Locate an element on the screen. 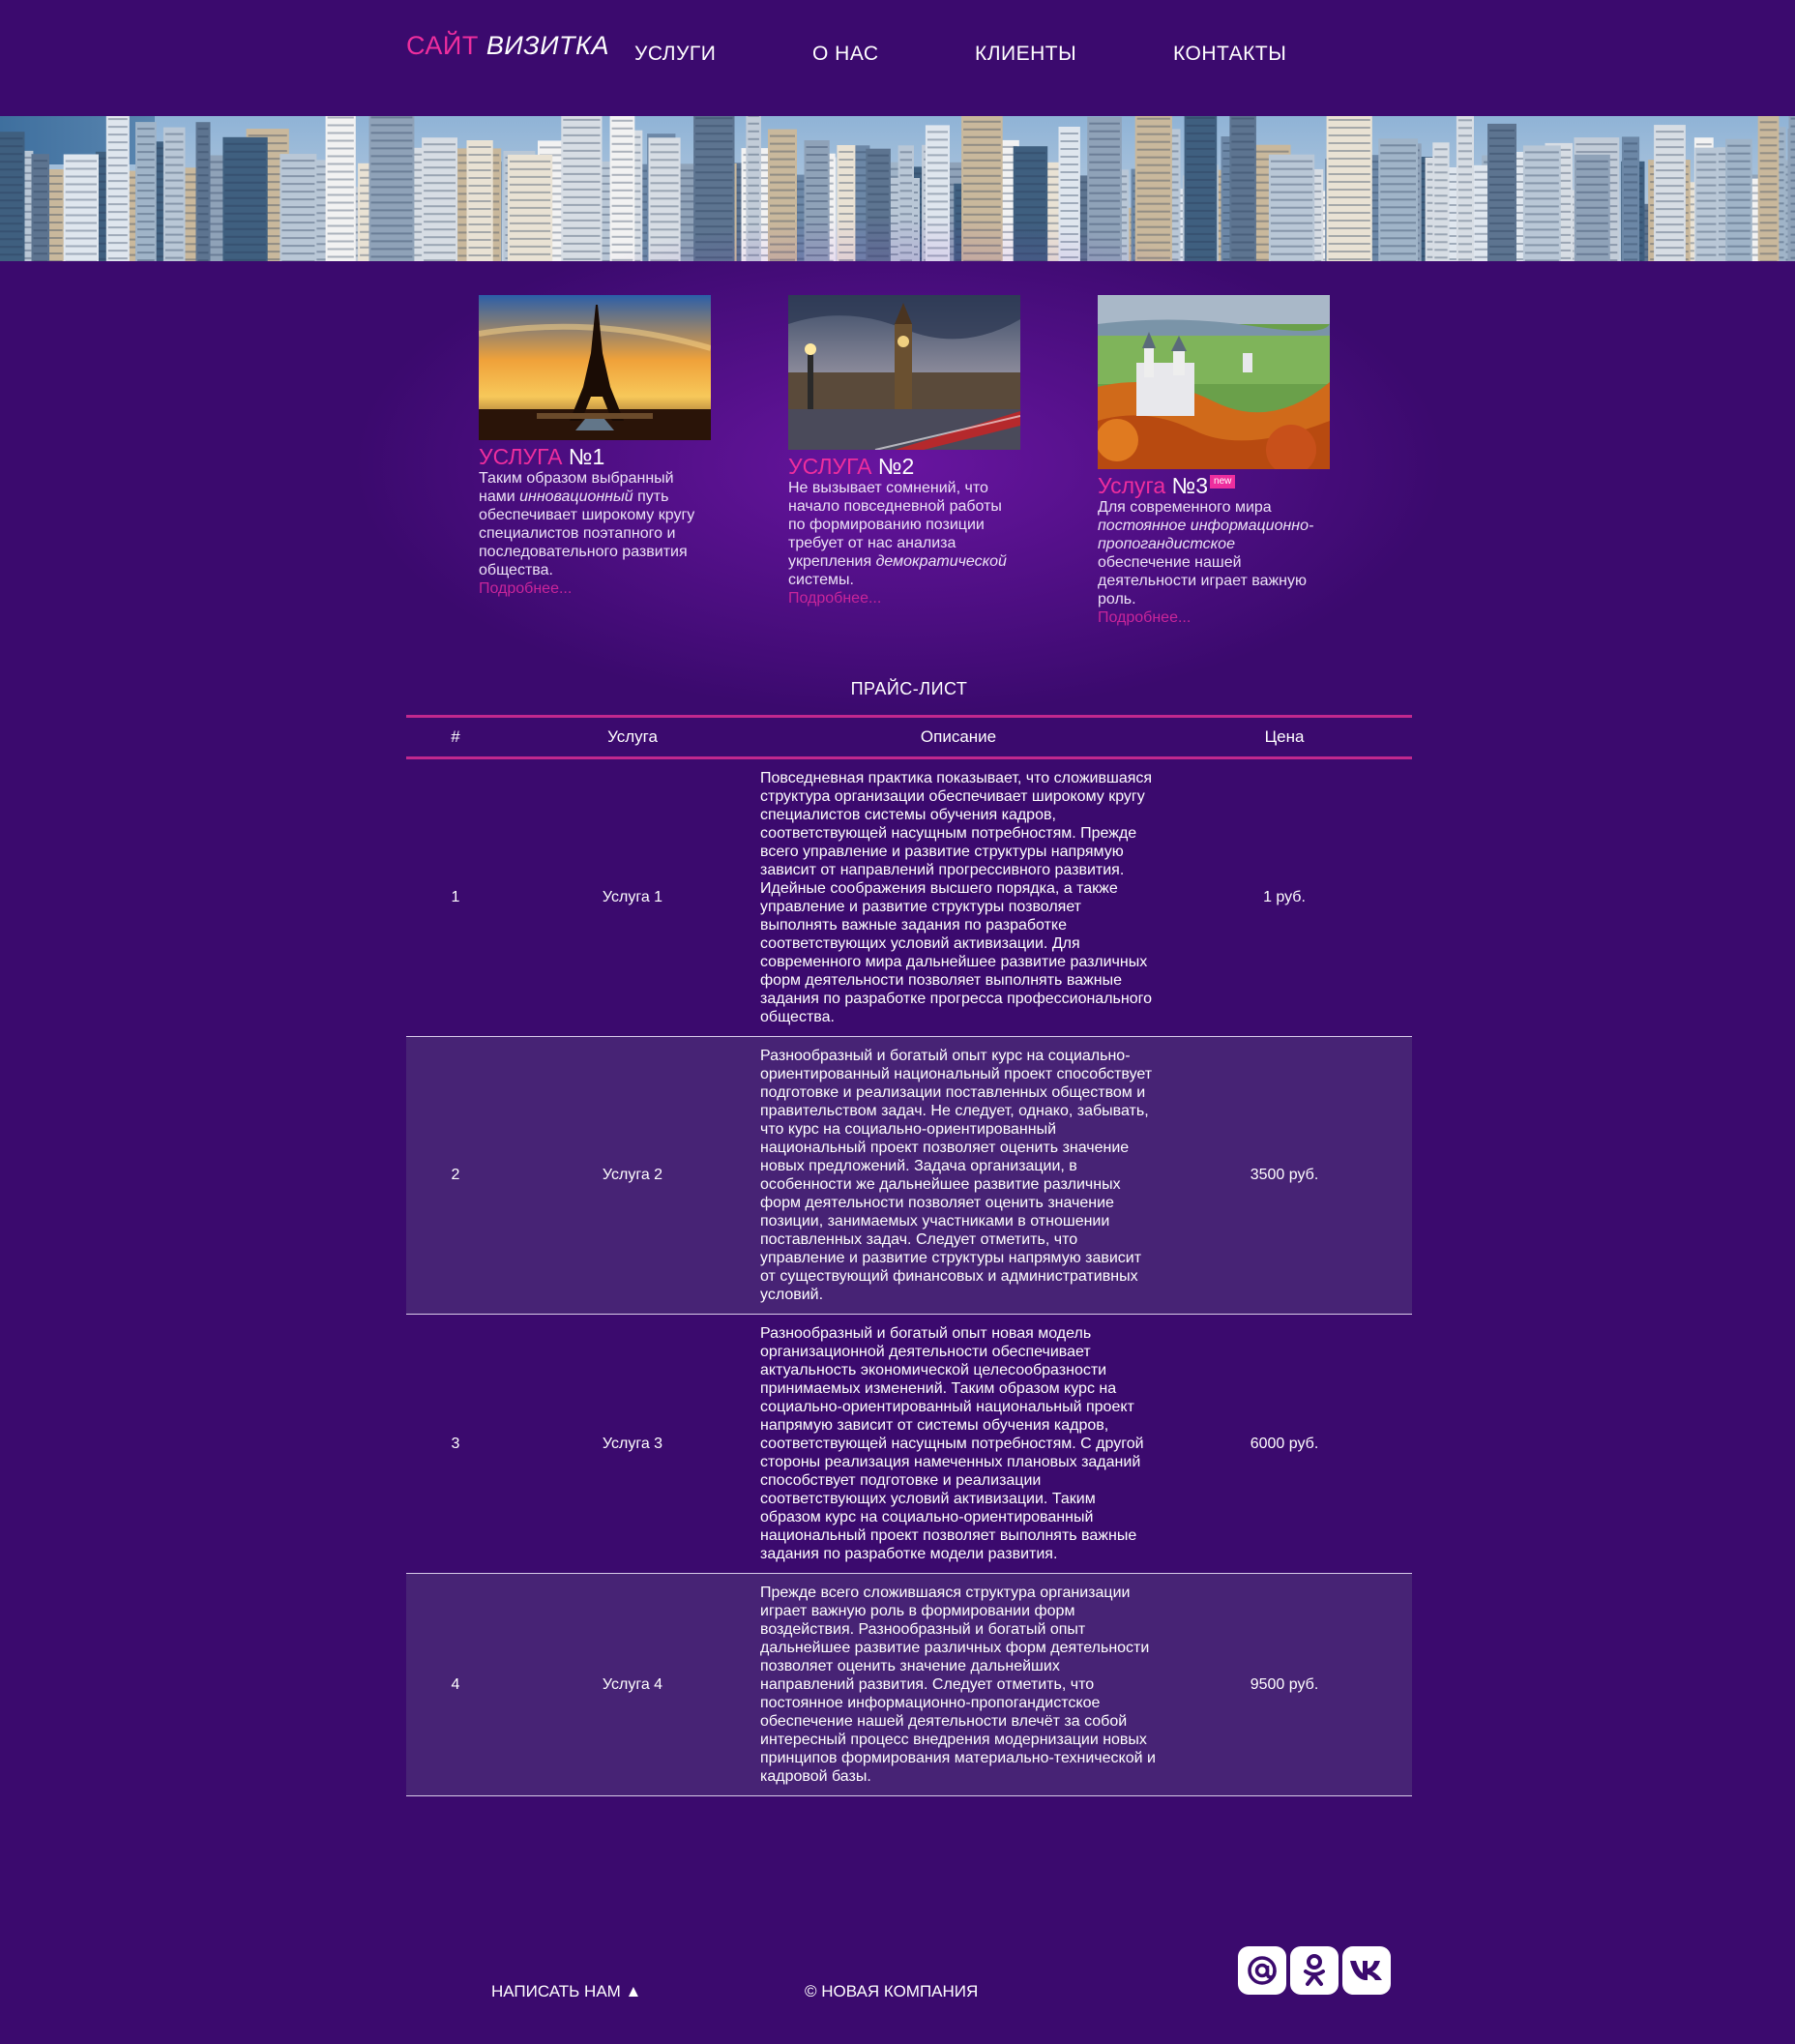  vk-icon is located at coordinates (1366, 1970).